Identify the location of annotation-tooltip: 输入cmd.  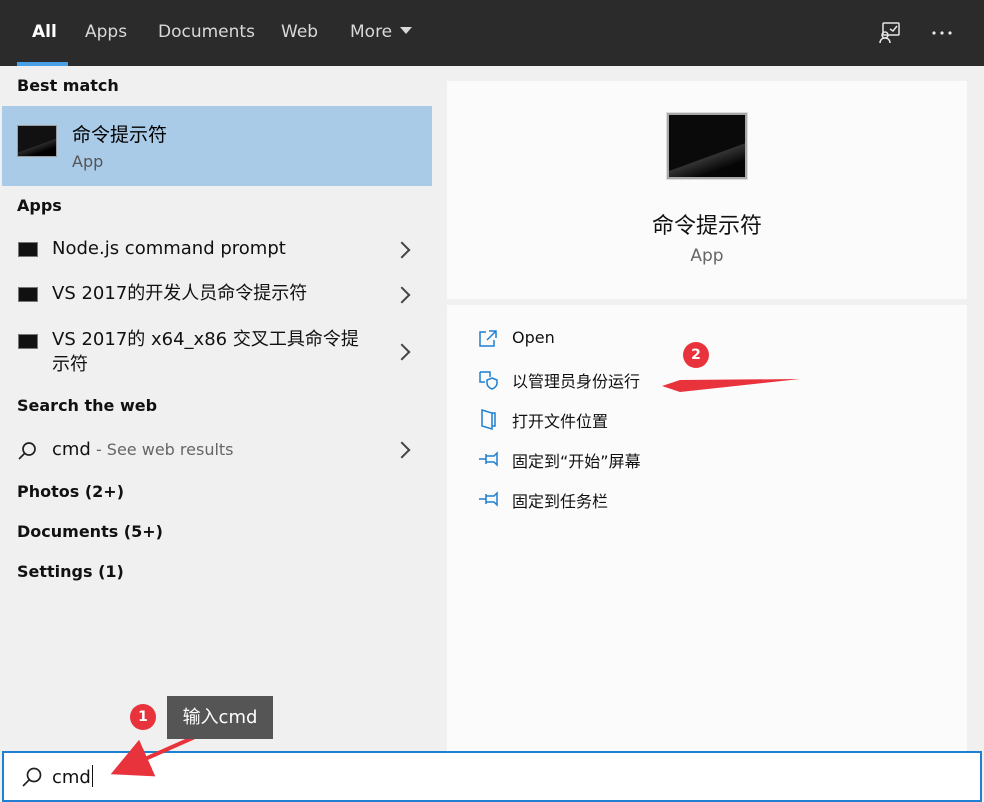
(220, 717).